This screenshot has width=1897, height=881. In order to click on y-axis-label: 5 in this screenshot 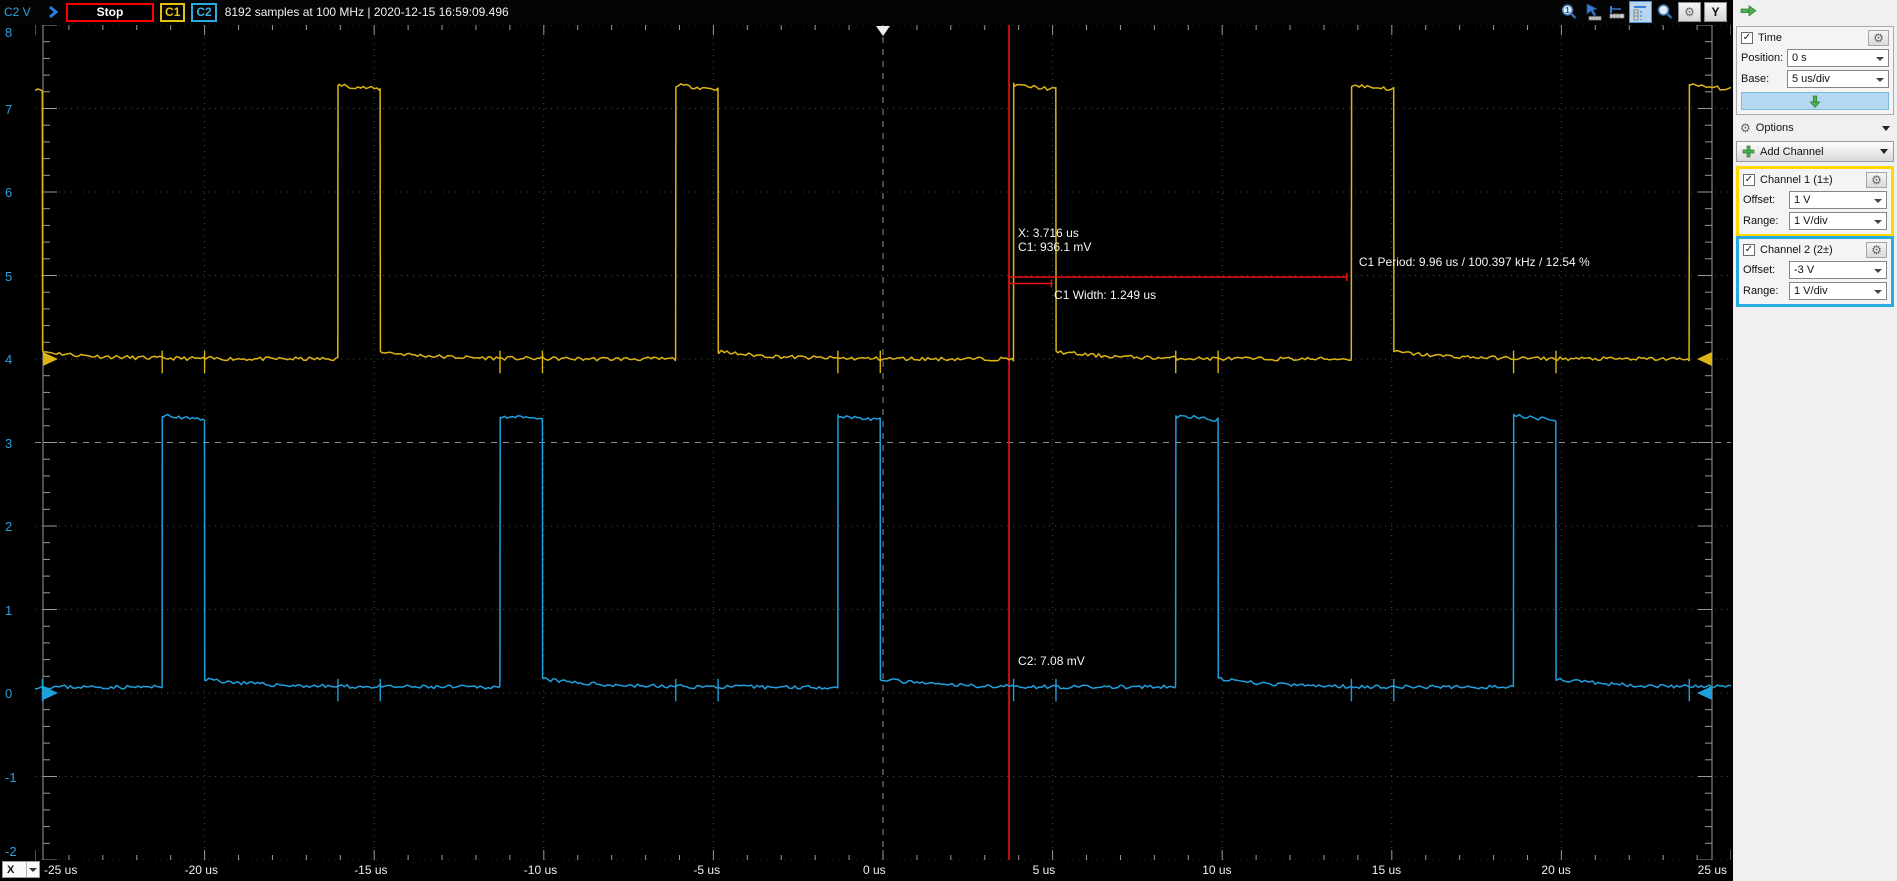, I will do `click(9, 276)`.